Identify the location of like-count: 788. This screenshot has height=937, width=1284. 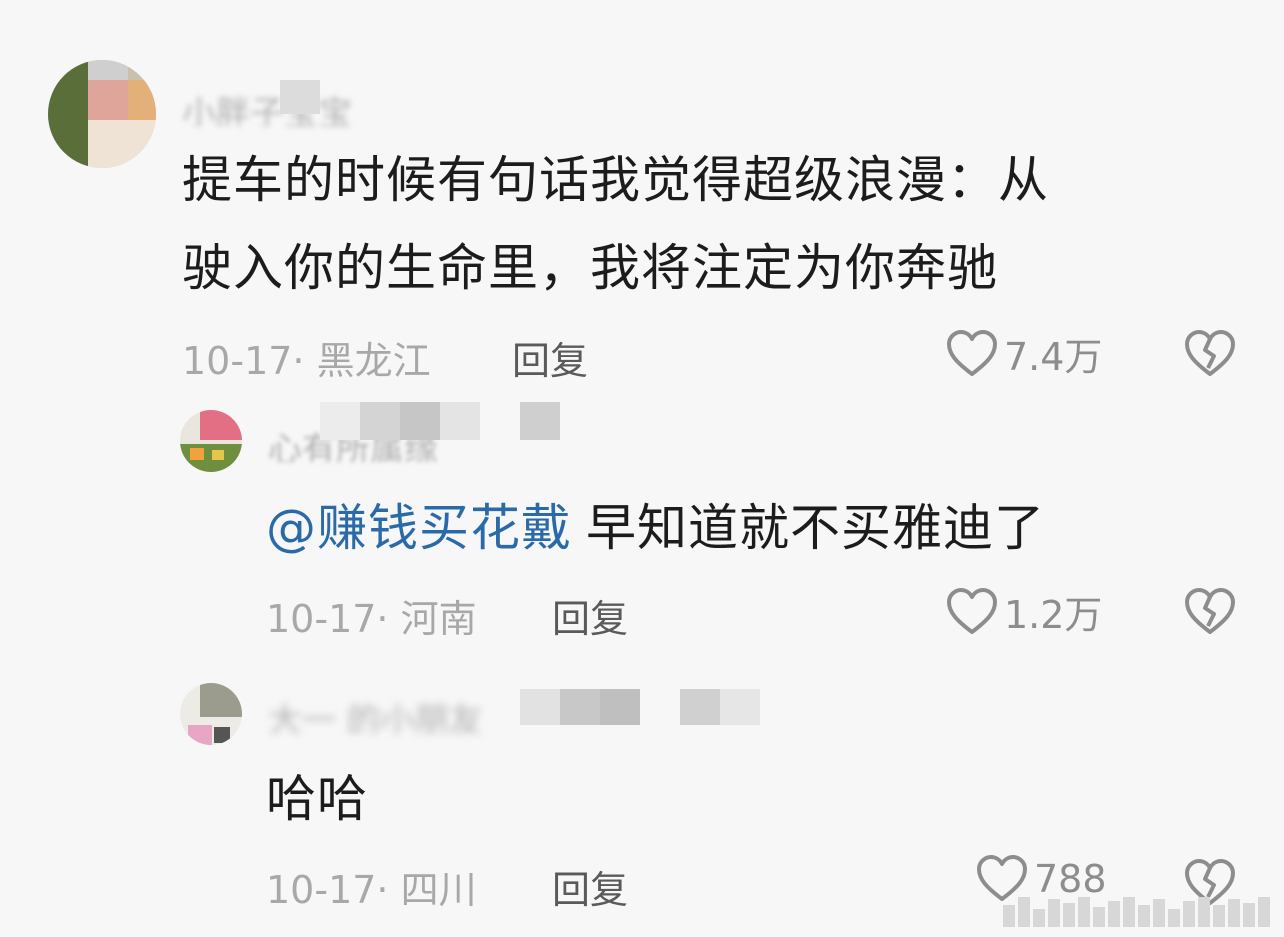
(1070, 879).